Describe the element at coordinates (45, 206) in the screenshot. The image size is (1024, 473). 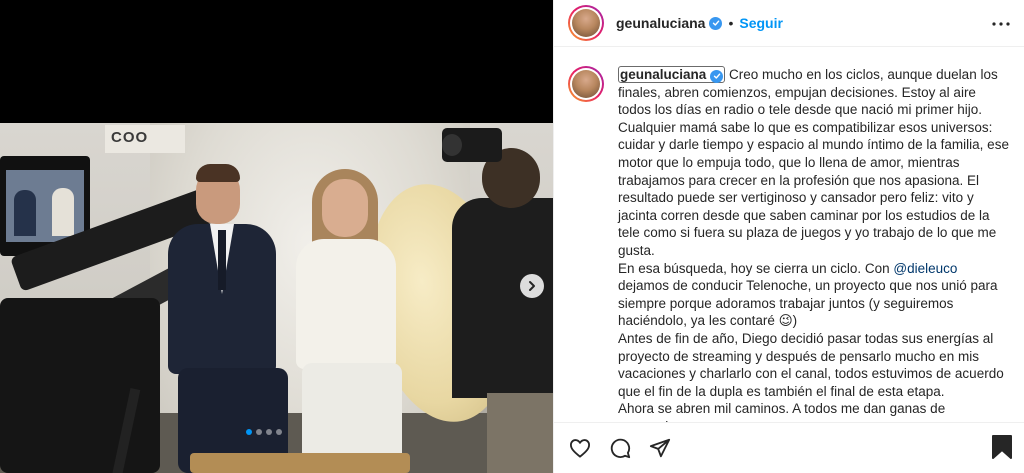
I see `photo-monitor-screen` at that location.